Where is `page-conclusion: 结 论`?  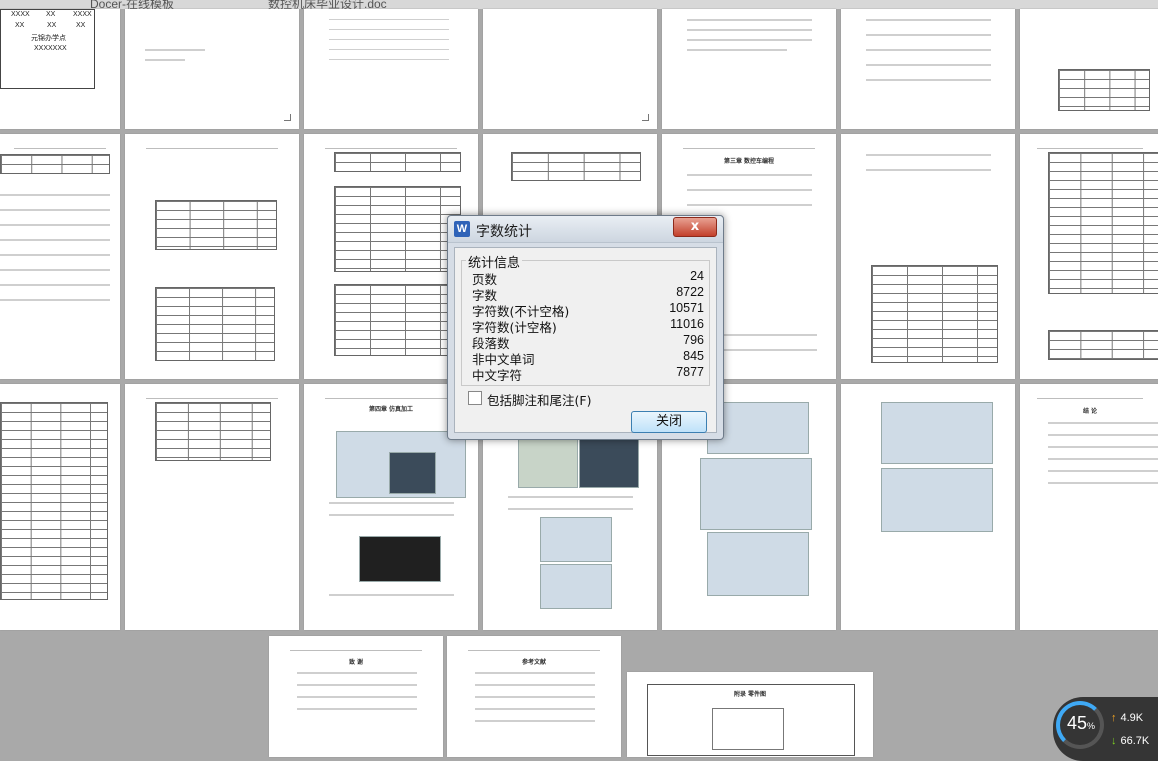 page-conclusion: 结 论 is located at coordinates (1089, 507).